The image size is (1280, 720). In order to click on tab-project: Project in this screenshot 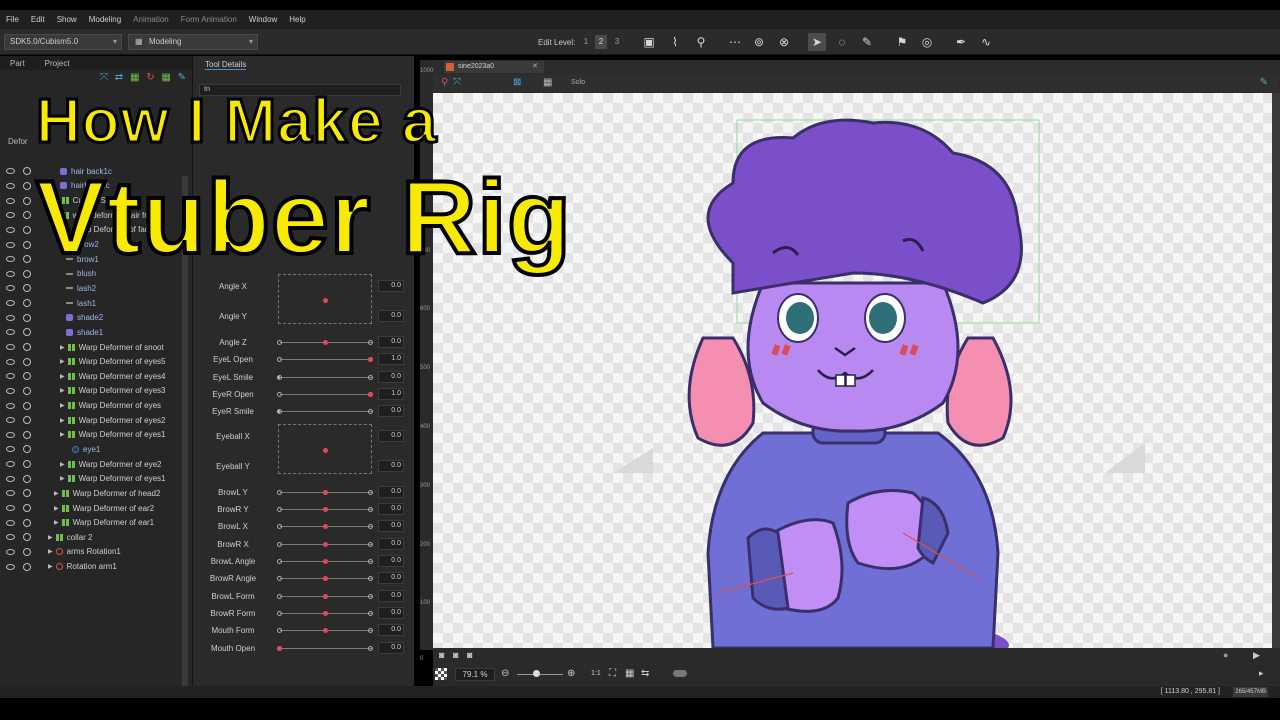, I will do `click(57, 63)`.